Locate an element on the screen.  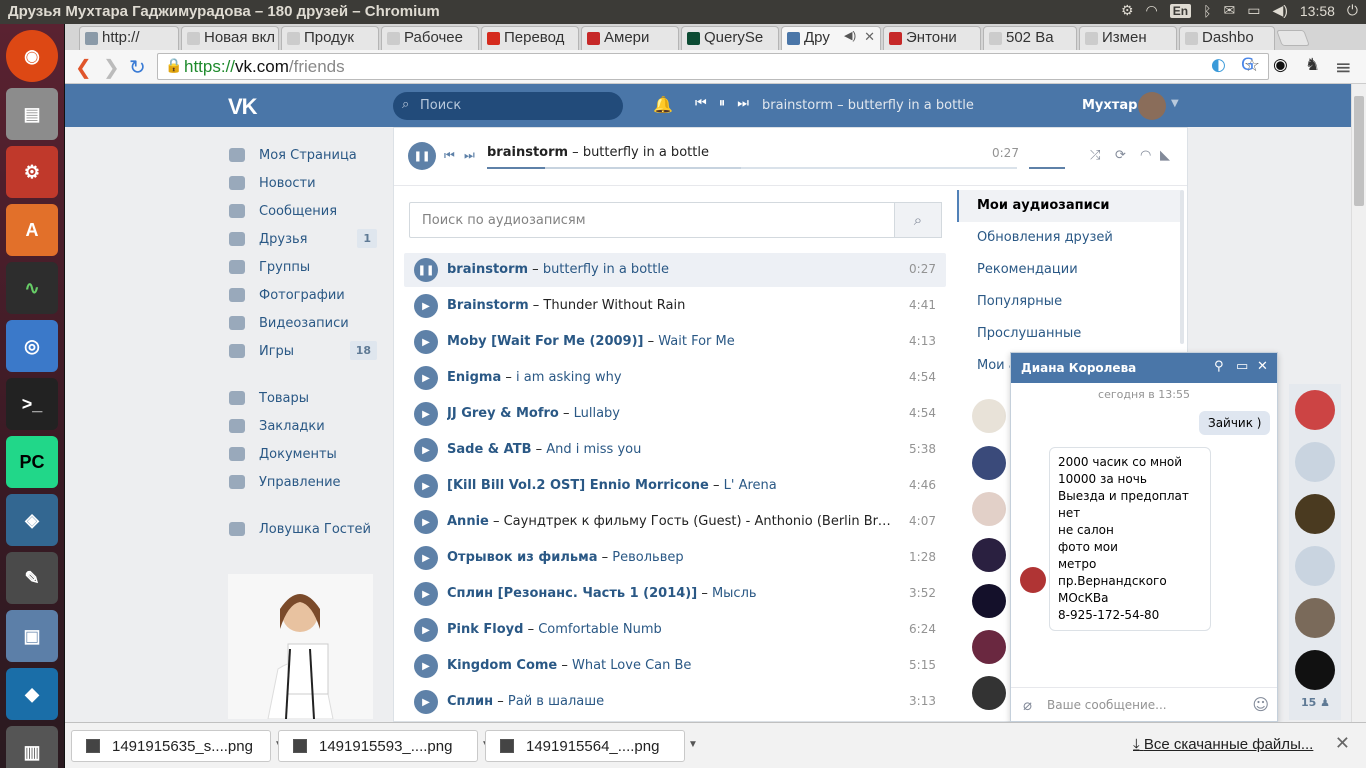
audio-menu-friends-updates: Обновления друзей is located at coordinates (1069, 238).